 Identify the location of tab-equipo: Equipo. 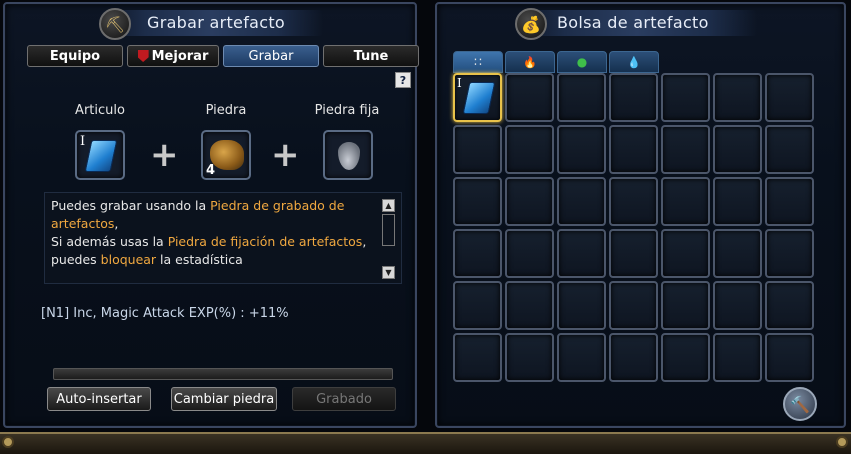
(75, 56).